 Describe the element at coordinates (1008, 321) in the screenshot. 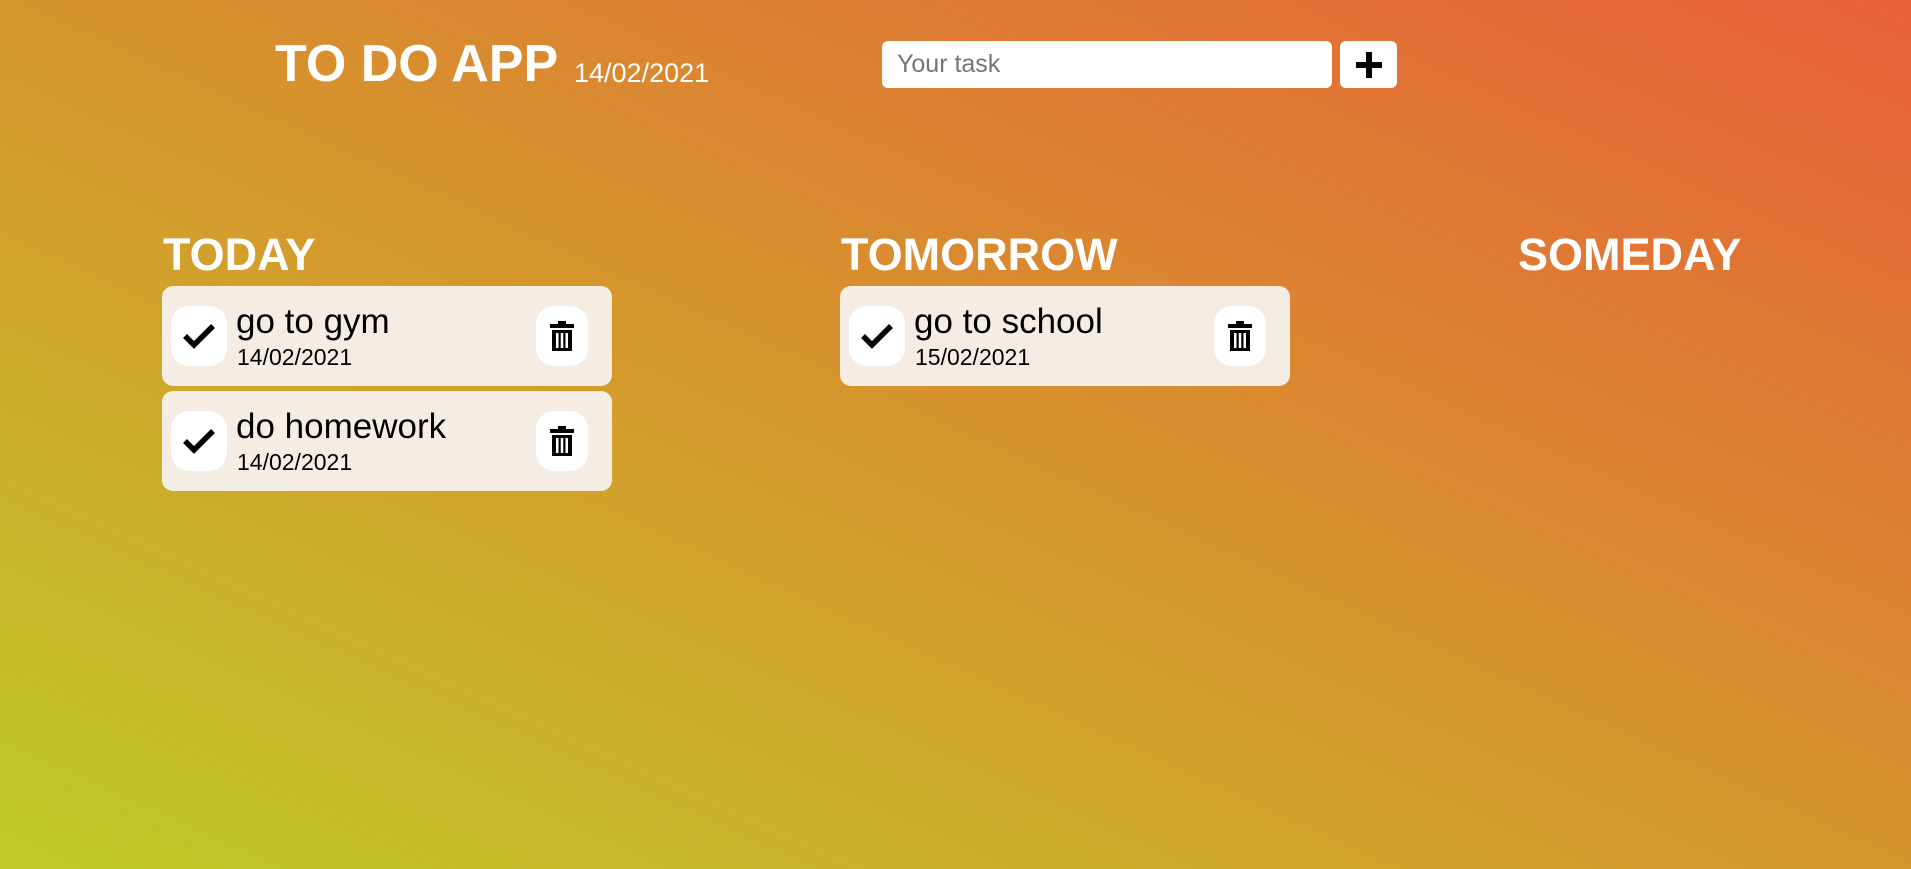

I see `task-title: go to school` at that location.